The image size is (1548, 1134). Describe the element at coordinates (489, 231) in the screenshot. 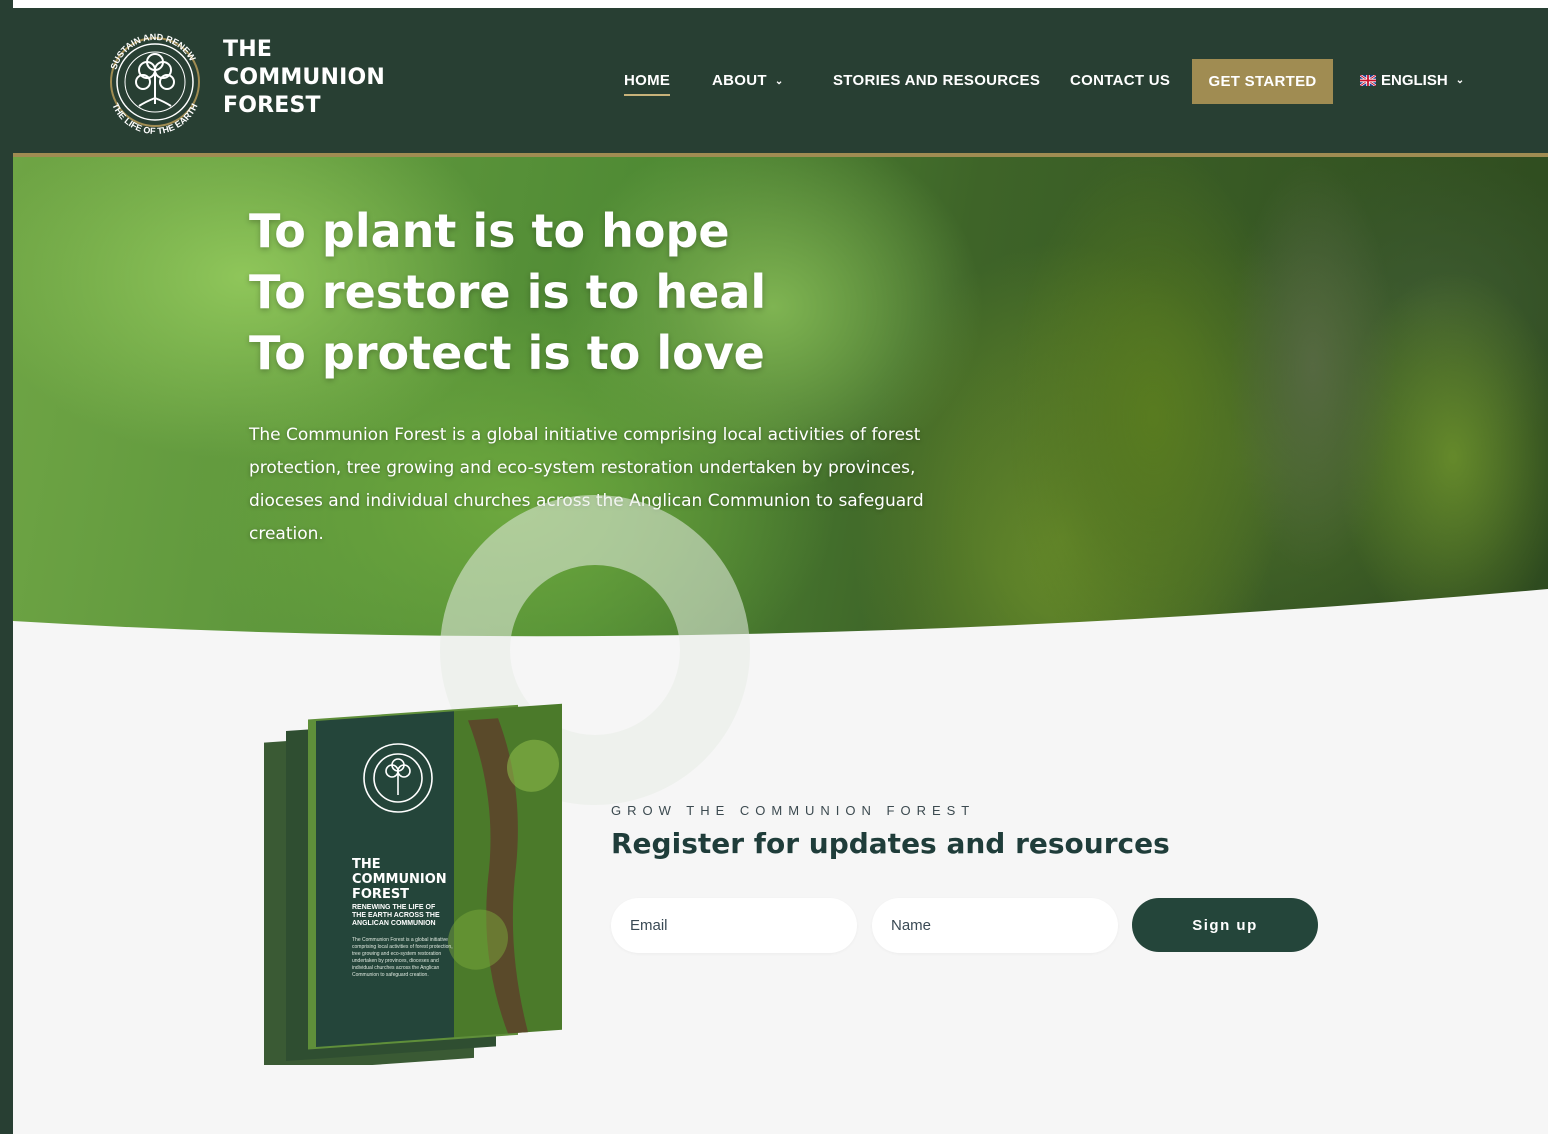

I see `hero-title-line: To plant is to hope` at that location.